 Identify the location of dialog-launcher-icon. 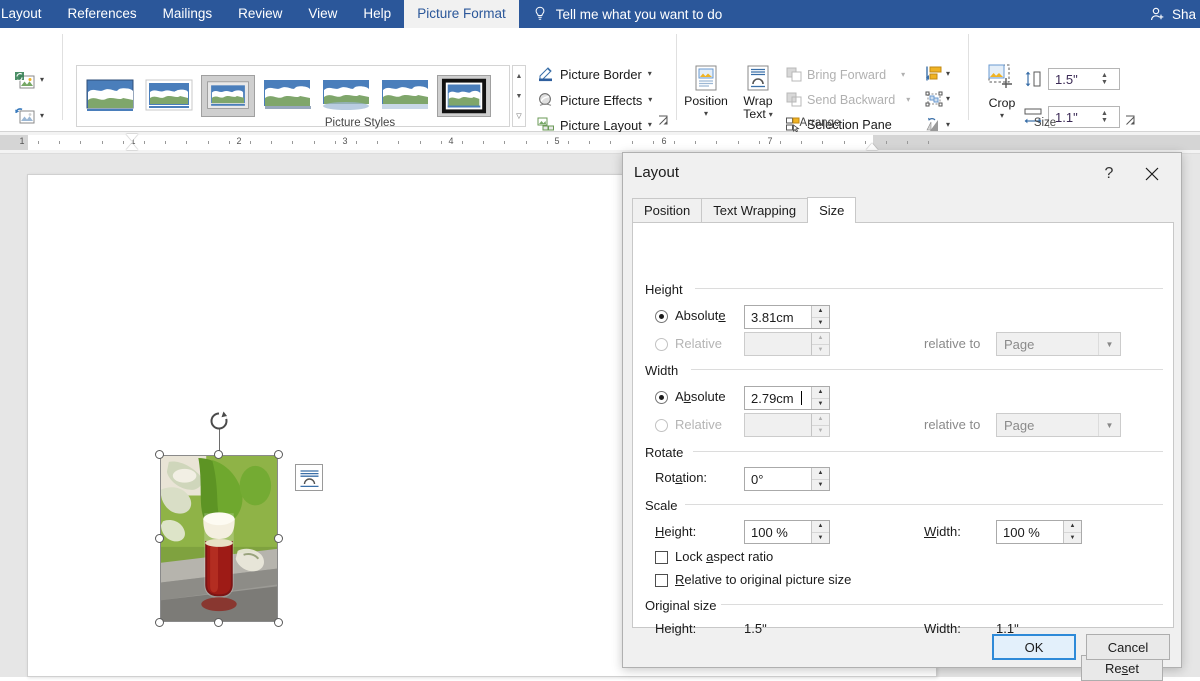
(663, 120).